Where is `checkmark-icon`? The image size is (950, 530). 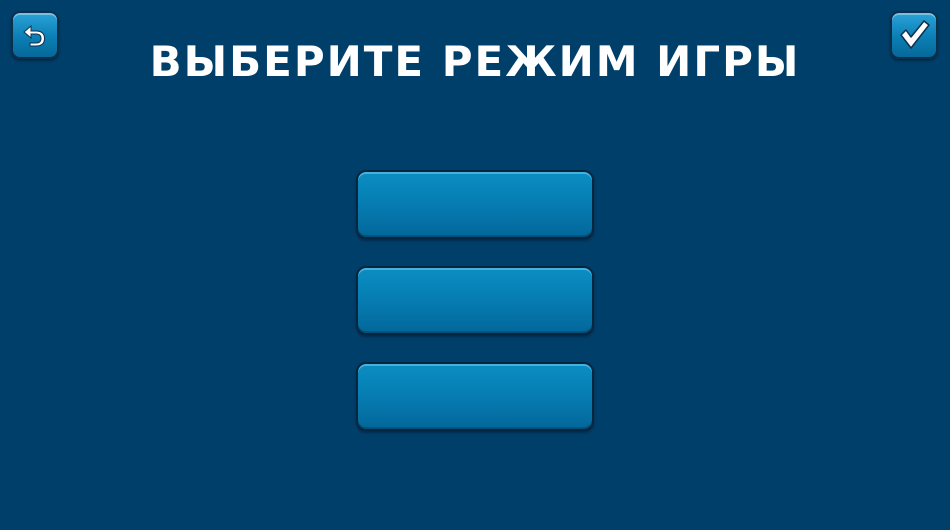 checkmark-icon is located at coordinates (914, 35).